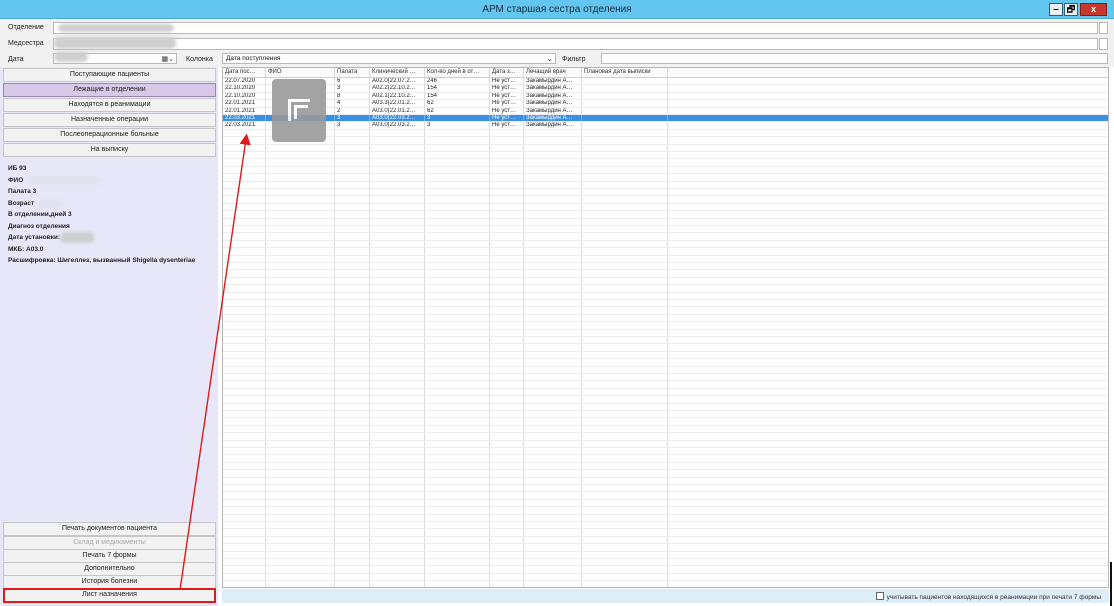  I want to click on annotation-arrow, so click(215, 362).